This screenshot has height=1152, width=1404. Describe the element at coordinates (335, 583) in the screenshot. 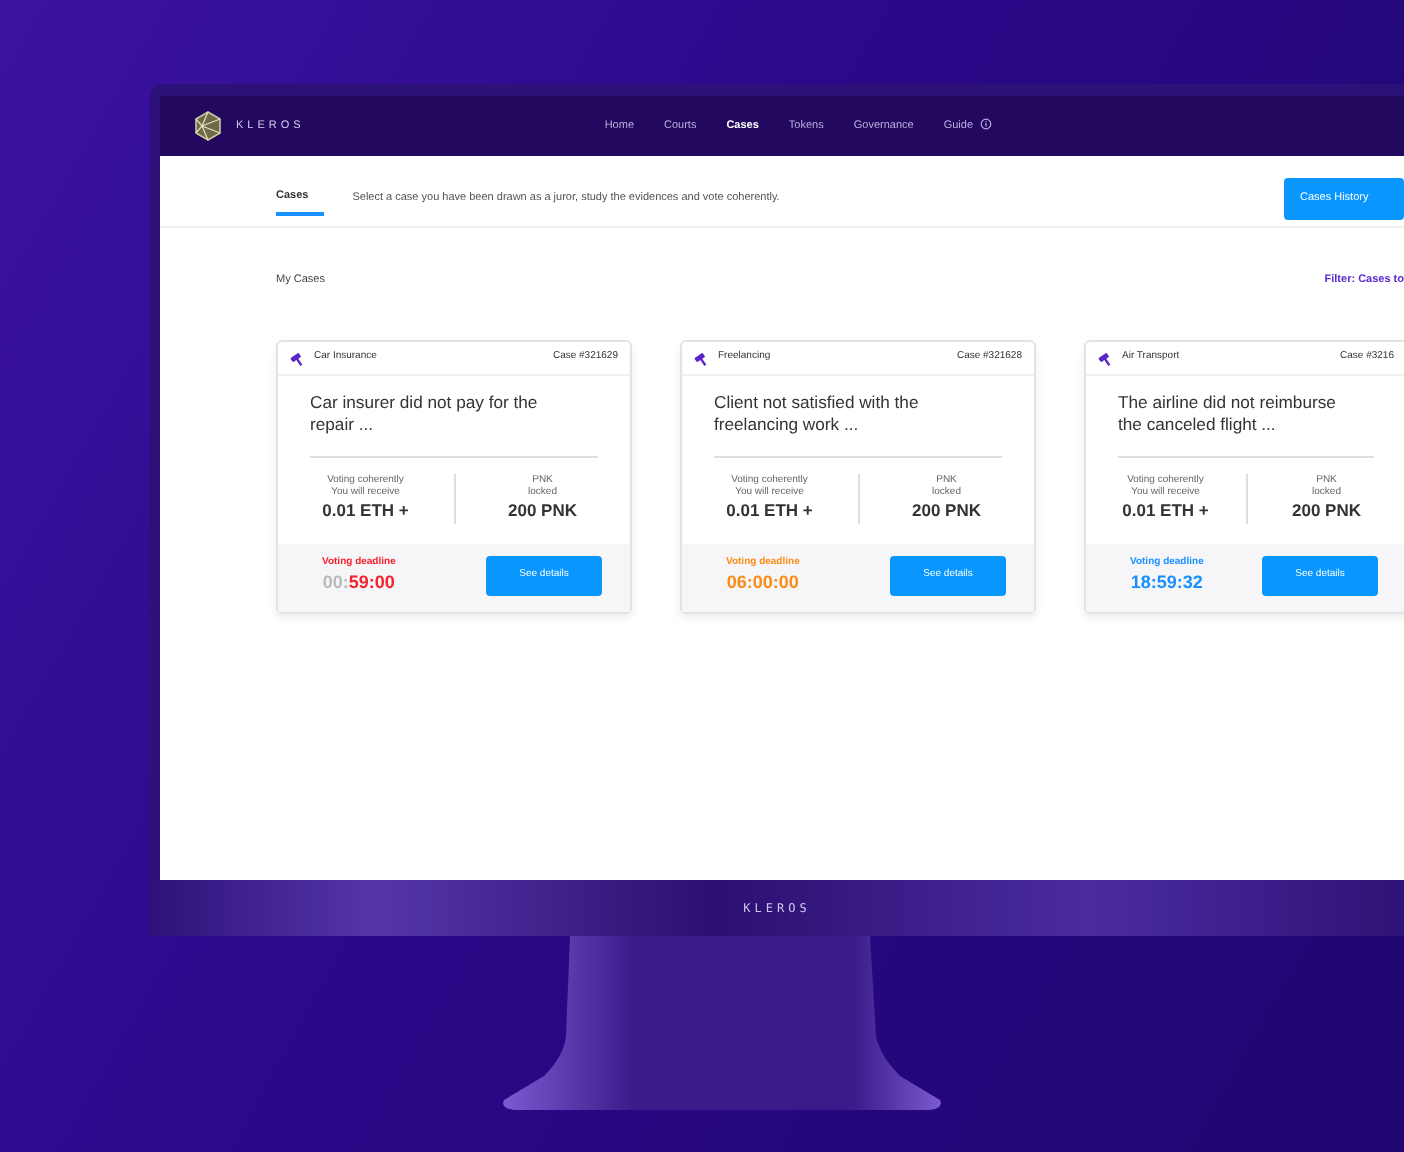

I see `deadline-time-faded: 00:` at that location.